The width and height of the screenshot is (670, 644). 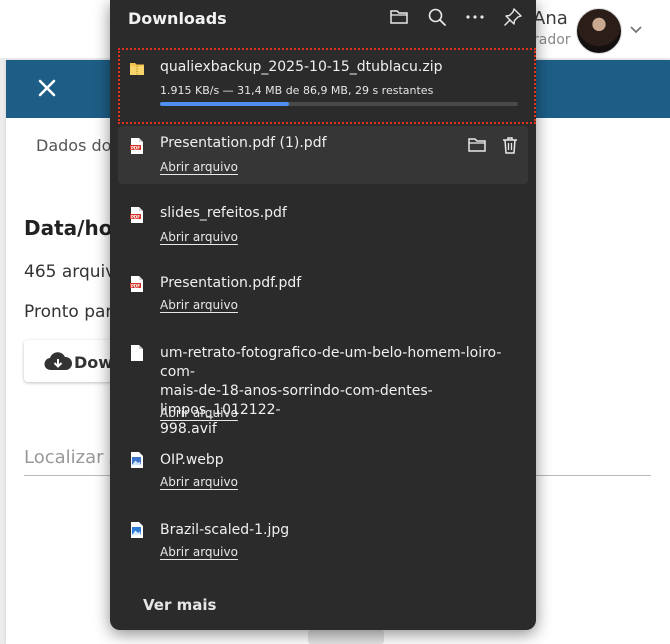 What do you see at coordinates (323, 293) in the screenshot?
I see `download-item: PDF Presentation.pdf.pdf Abrir arquivo` at bounding box center [323, 293].